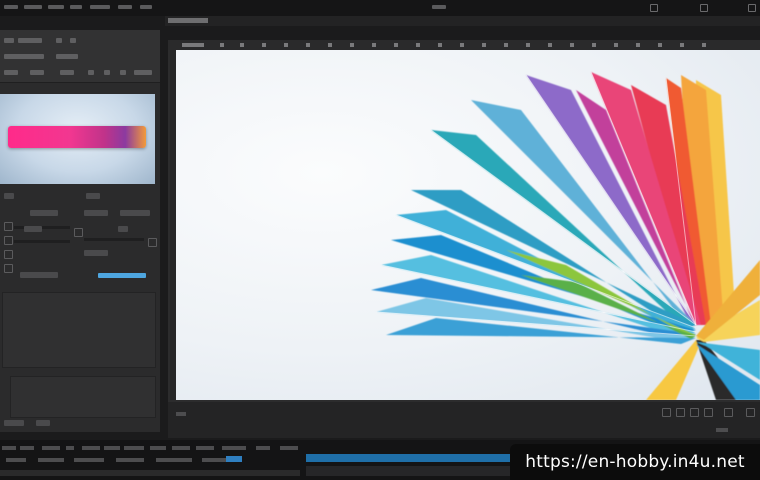  What do you see at coordinates (752, 8) in the screenshot?
I see `close-icon` at bounding box center [752, 8].